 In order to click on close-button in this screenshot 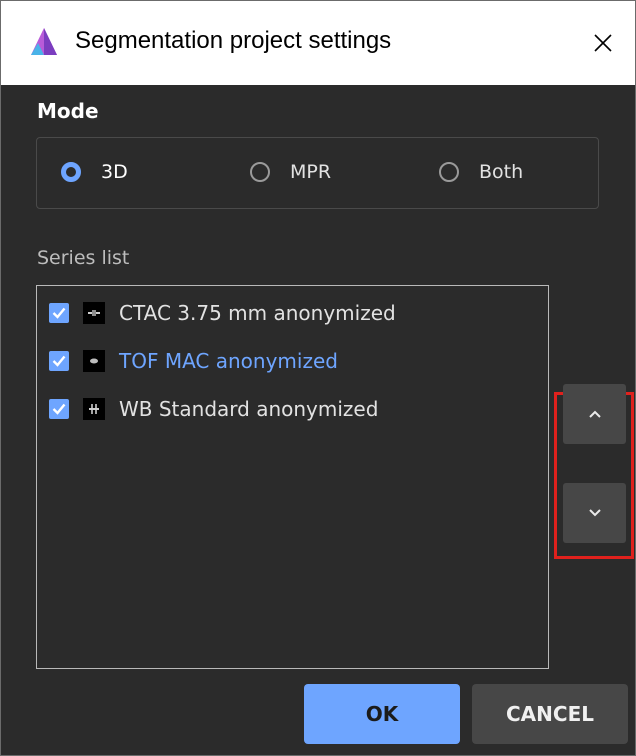, I will do `click(603, 43)`.